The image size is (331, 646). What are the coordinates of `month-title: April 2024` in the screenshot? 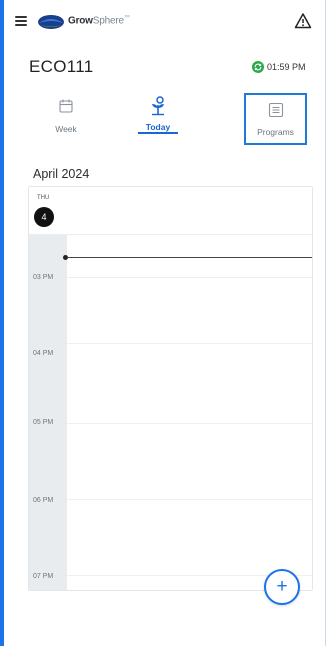 It's located at (61, 174).